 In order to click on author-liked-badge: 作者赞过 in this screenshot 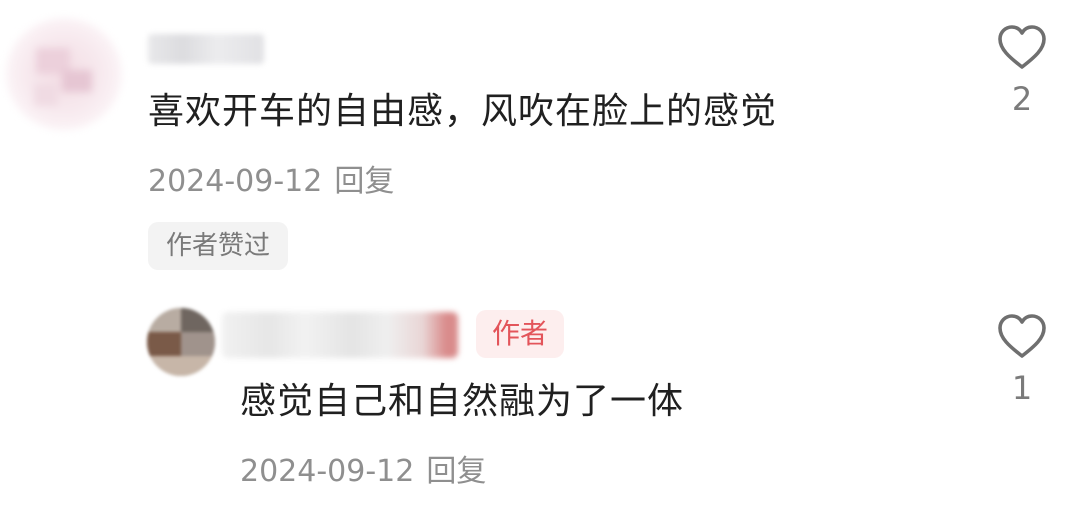, I will do `click(218, 246)`.